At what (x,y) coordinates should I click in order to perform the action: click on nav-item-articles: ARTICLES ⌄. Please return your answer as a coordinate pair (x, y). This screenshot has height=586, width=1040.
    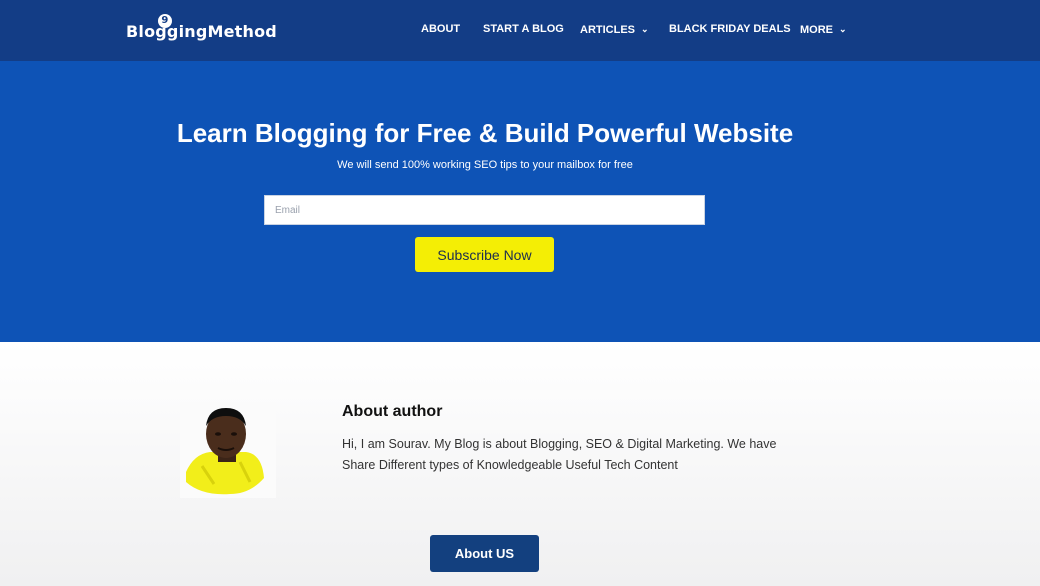
    Looking at the image, I should click on (614, 29).